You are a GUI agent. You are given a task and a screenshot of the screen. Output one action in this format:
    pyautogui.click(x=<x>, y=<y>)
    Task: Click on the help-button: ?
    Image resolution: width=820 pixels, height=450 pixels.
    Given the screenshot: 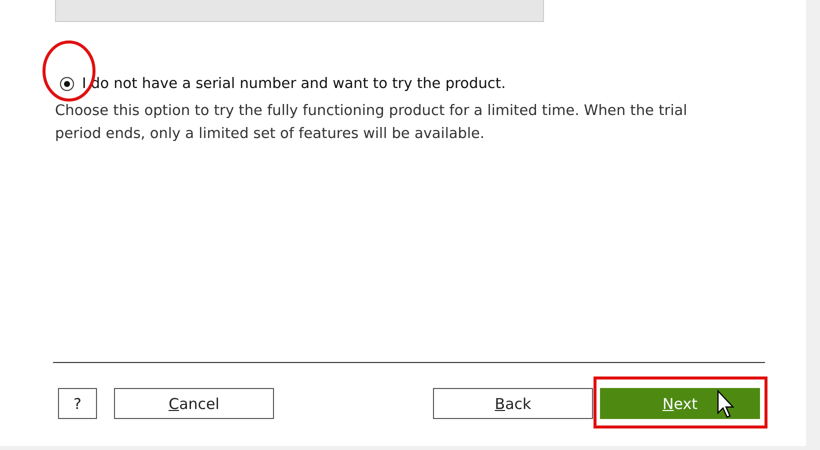 What is the action you would take?
    pyautogui.click(x=77, y=403)
    